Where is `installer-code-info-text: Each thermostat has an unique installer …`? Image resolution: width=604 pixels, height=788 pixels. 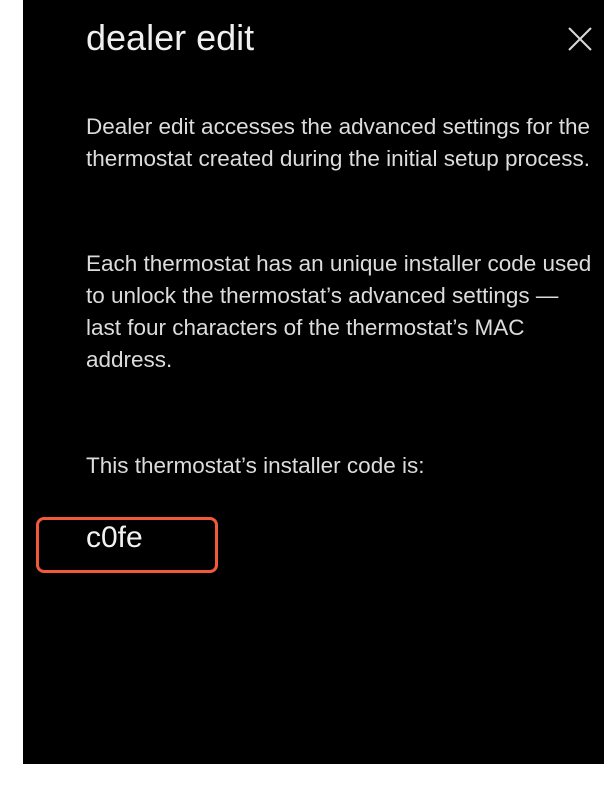
installer-code-info-text: Each thermostat has an unique installer … is located at coordinates (339, 311).